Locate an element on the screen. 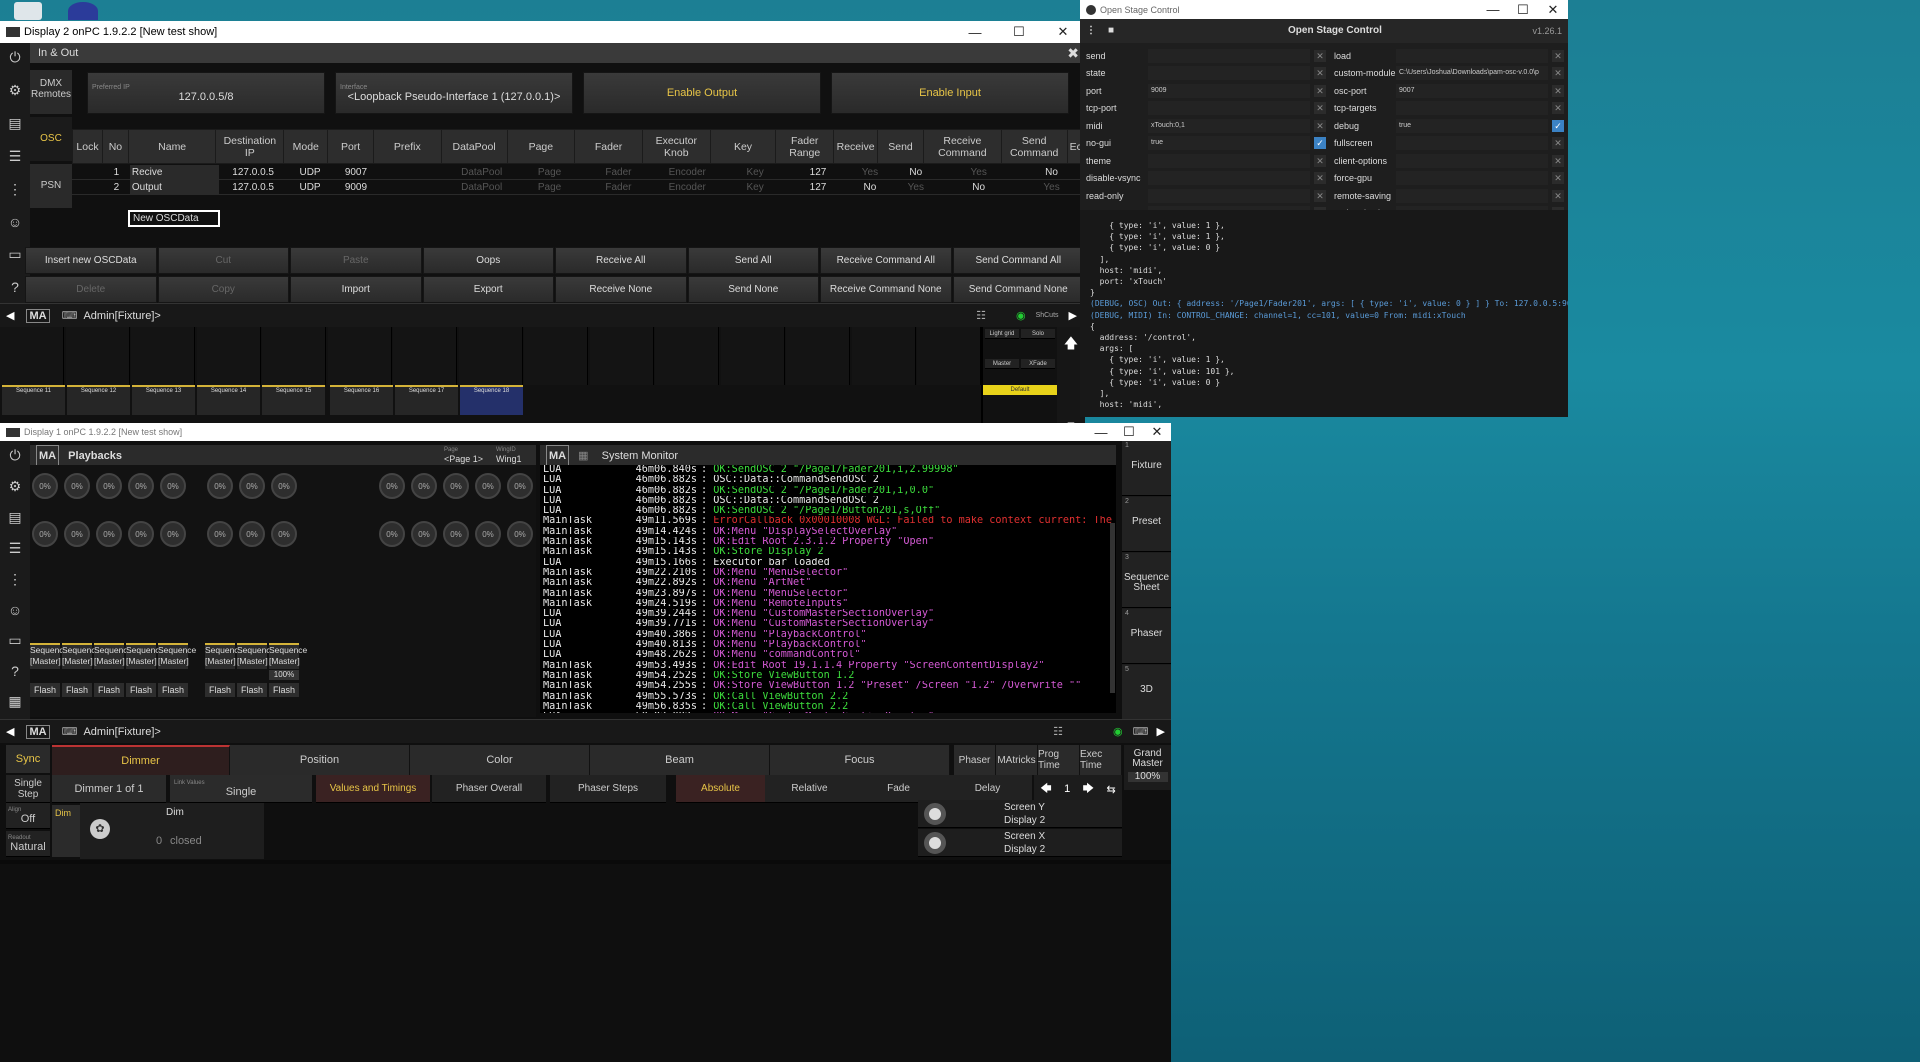 This screenshot has width=1920, height=1062. setting-row: tcp-port ✕ is located at coordinates (1206, 109).